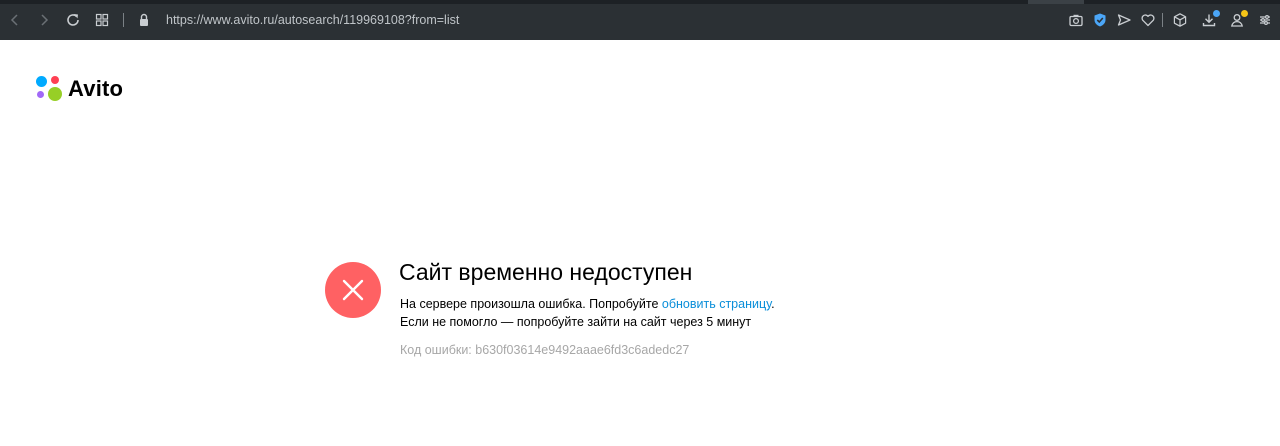 The image size is (1280, 446). Describe the element at coordinates (546, 272) in the screenshot. I see `error-title: Сайт временно недоступен` at that location.